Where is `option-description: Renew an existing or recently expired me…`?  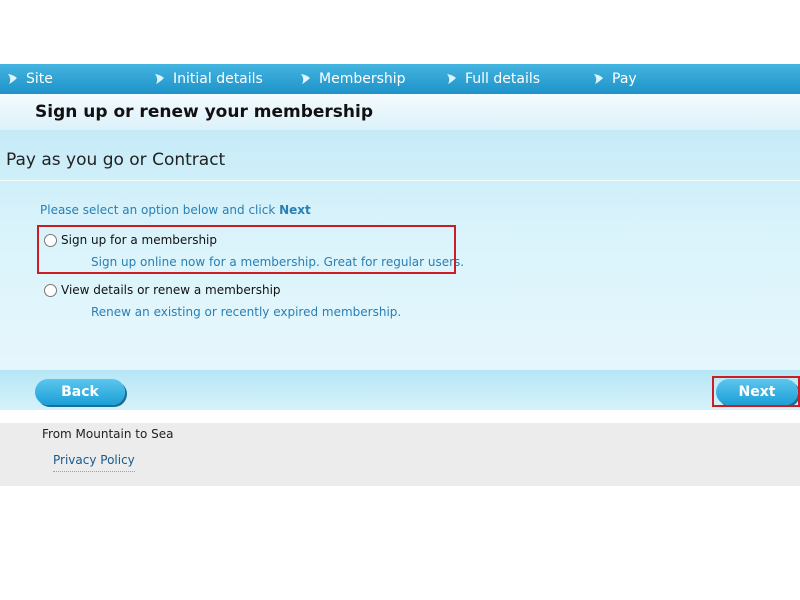
option-description: Renew an existing or recently expired me… is located at coordinates (246, 312).